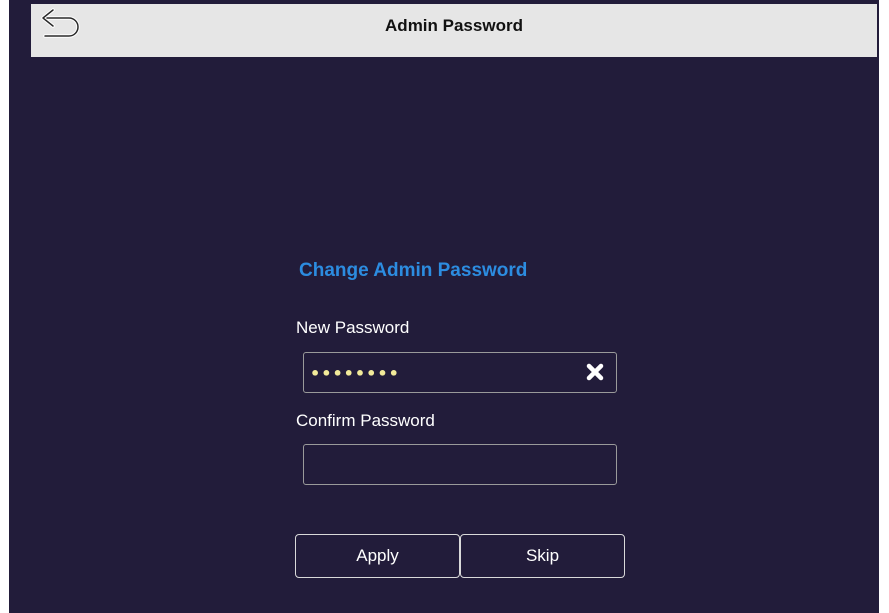  I want to click on close-icon, so click(595, 372).